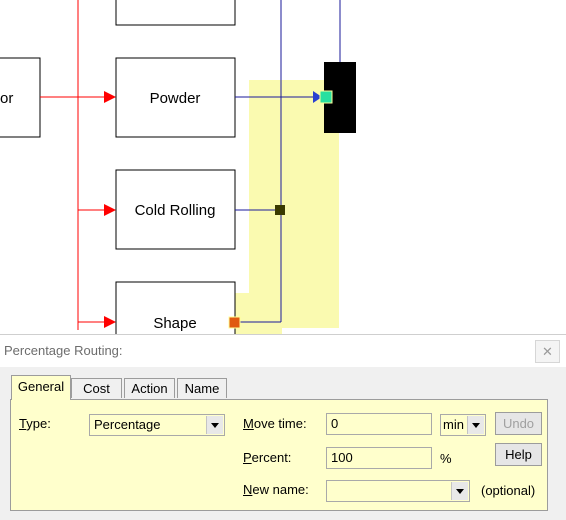 The height and width of the screenshot is (520, 566). What do you see at coordinates (283, 351) in the screenshot?
I see `dialog-titlebar: Percentage Routing: ✕` at bounding box center [283, 351].